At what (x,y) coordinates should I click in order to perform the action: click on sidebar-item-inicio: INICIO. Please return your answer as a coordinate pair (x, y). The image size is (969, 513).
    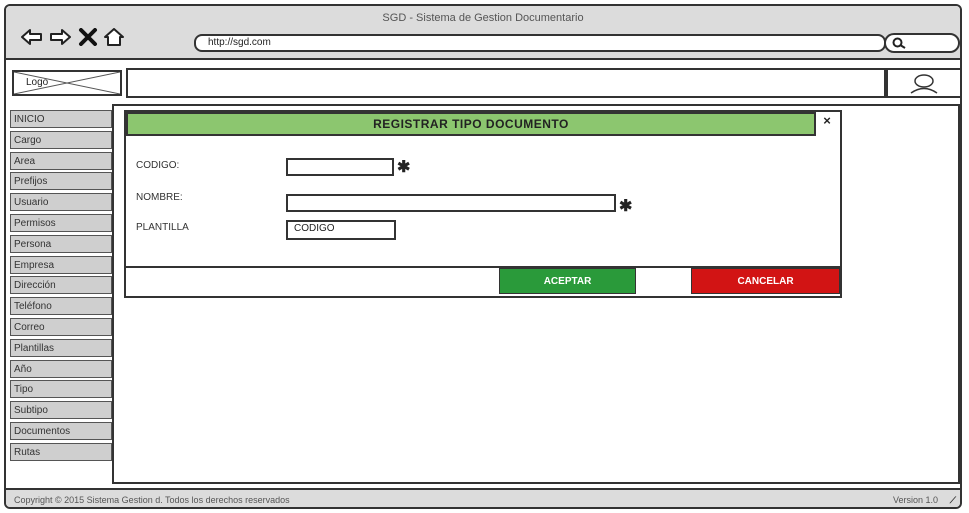
    Looking at the image, I should click on (61, 119).